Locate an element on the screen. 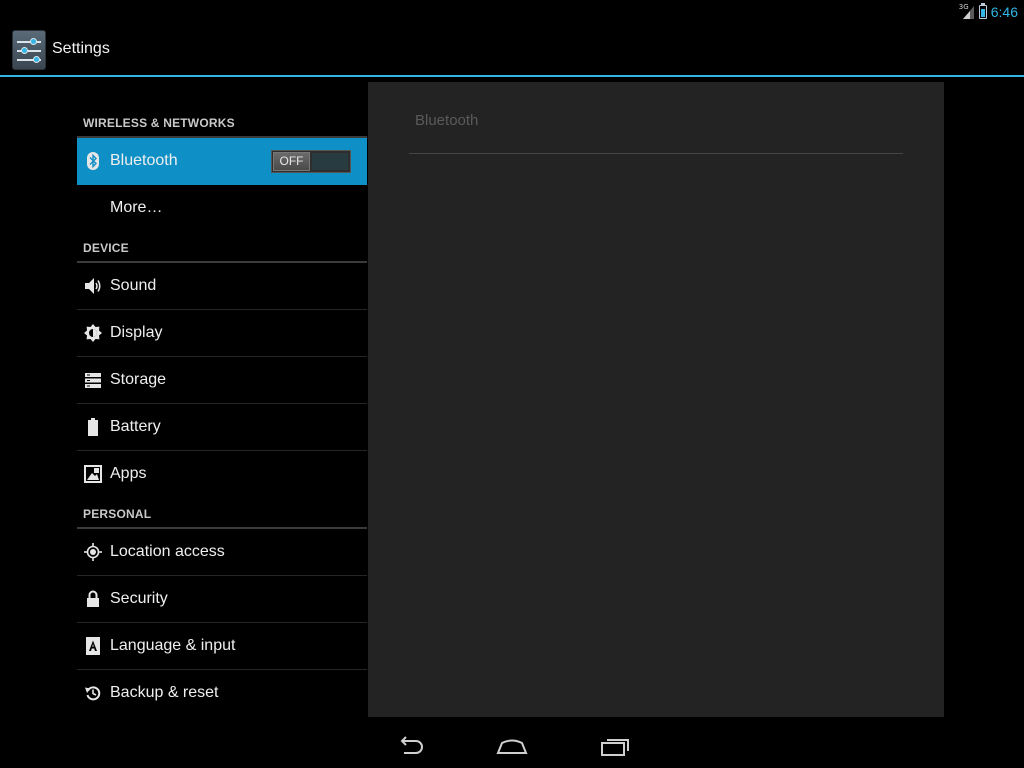 The width and height of the screenshot is (1024, 768). settings-item-backup: Backup & reset is located at coordinates (222, 693).